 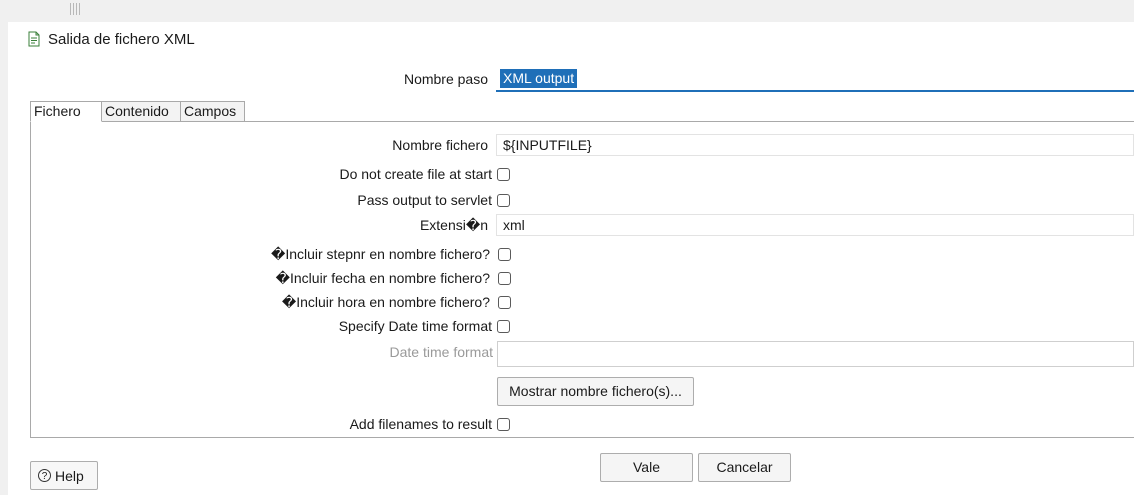 I want to click on cancel-button: Cancelar, so click(x=744, y=467).